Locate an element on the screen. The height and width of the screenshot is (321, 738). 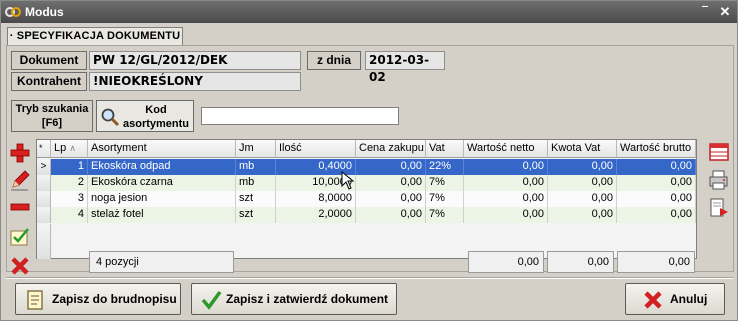
total-netto: 0,00 is located at coordinates (506, 262).